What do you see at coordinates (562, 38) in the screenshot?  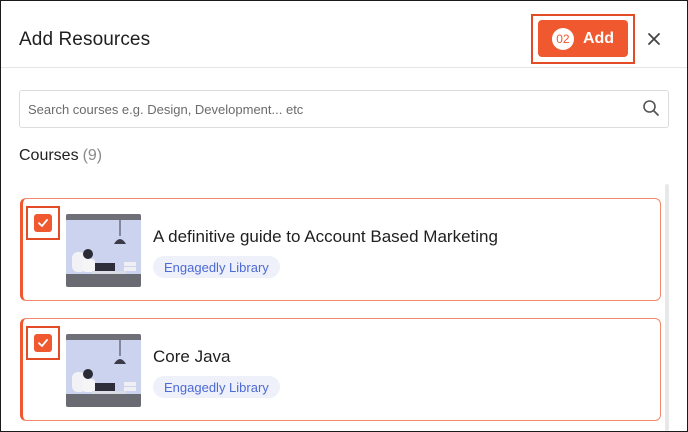 I see `selected-count-badge: 02` at bounding box center [562, 38].